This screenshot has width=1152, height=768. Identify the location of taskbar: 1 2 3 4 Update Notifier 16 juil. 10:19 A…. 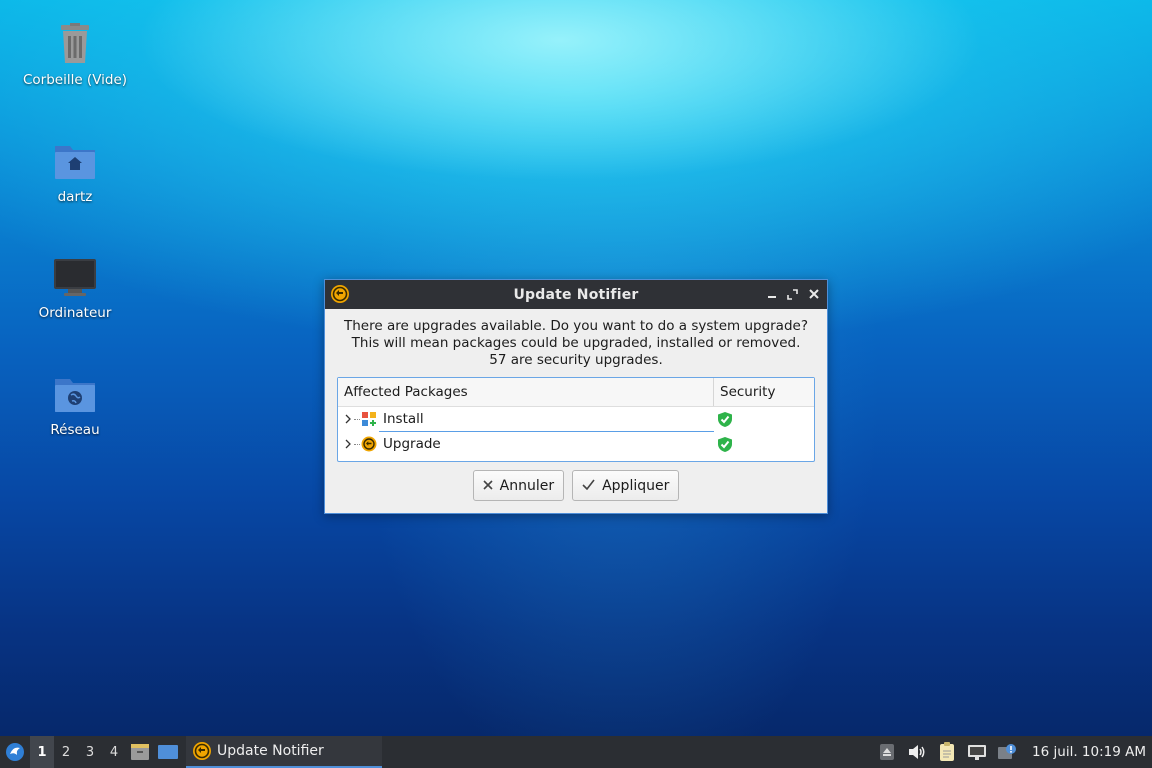
(576, 752).